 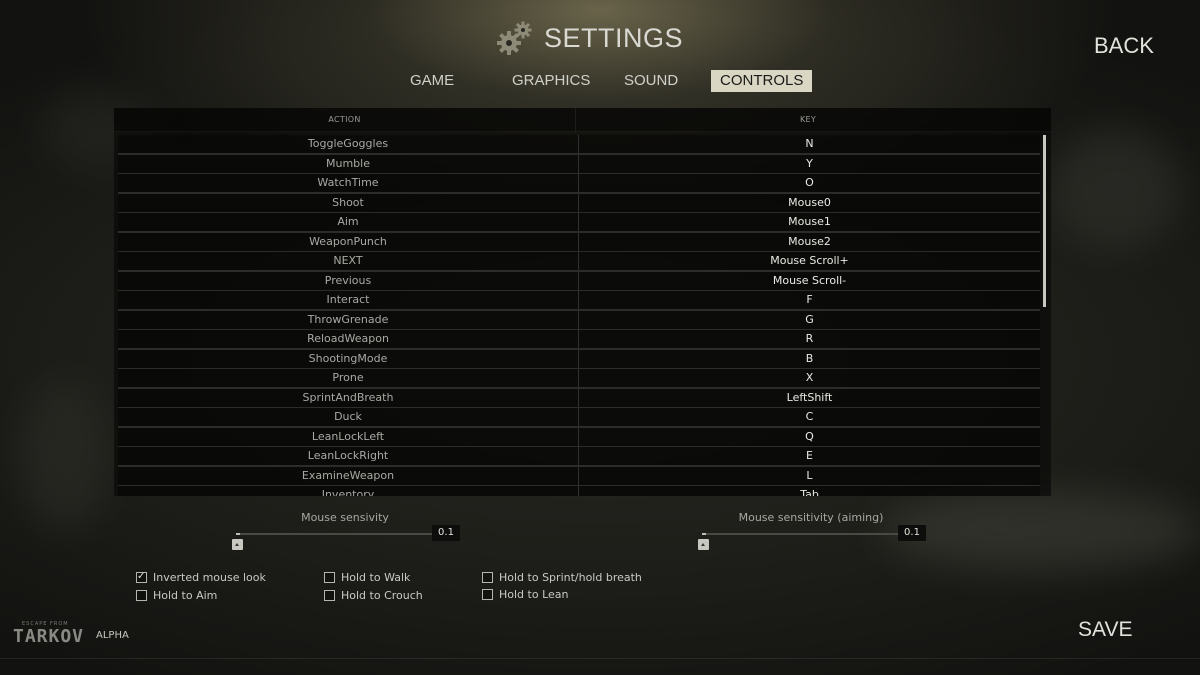 I want to click on table-row: Mumble Y, so click(x=579, y=164).